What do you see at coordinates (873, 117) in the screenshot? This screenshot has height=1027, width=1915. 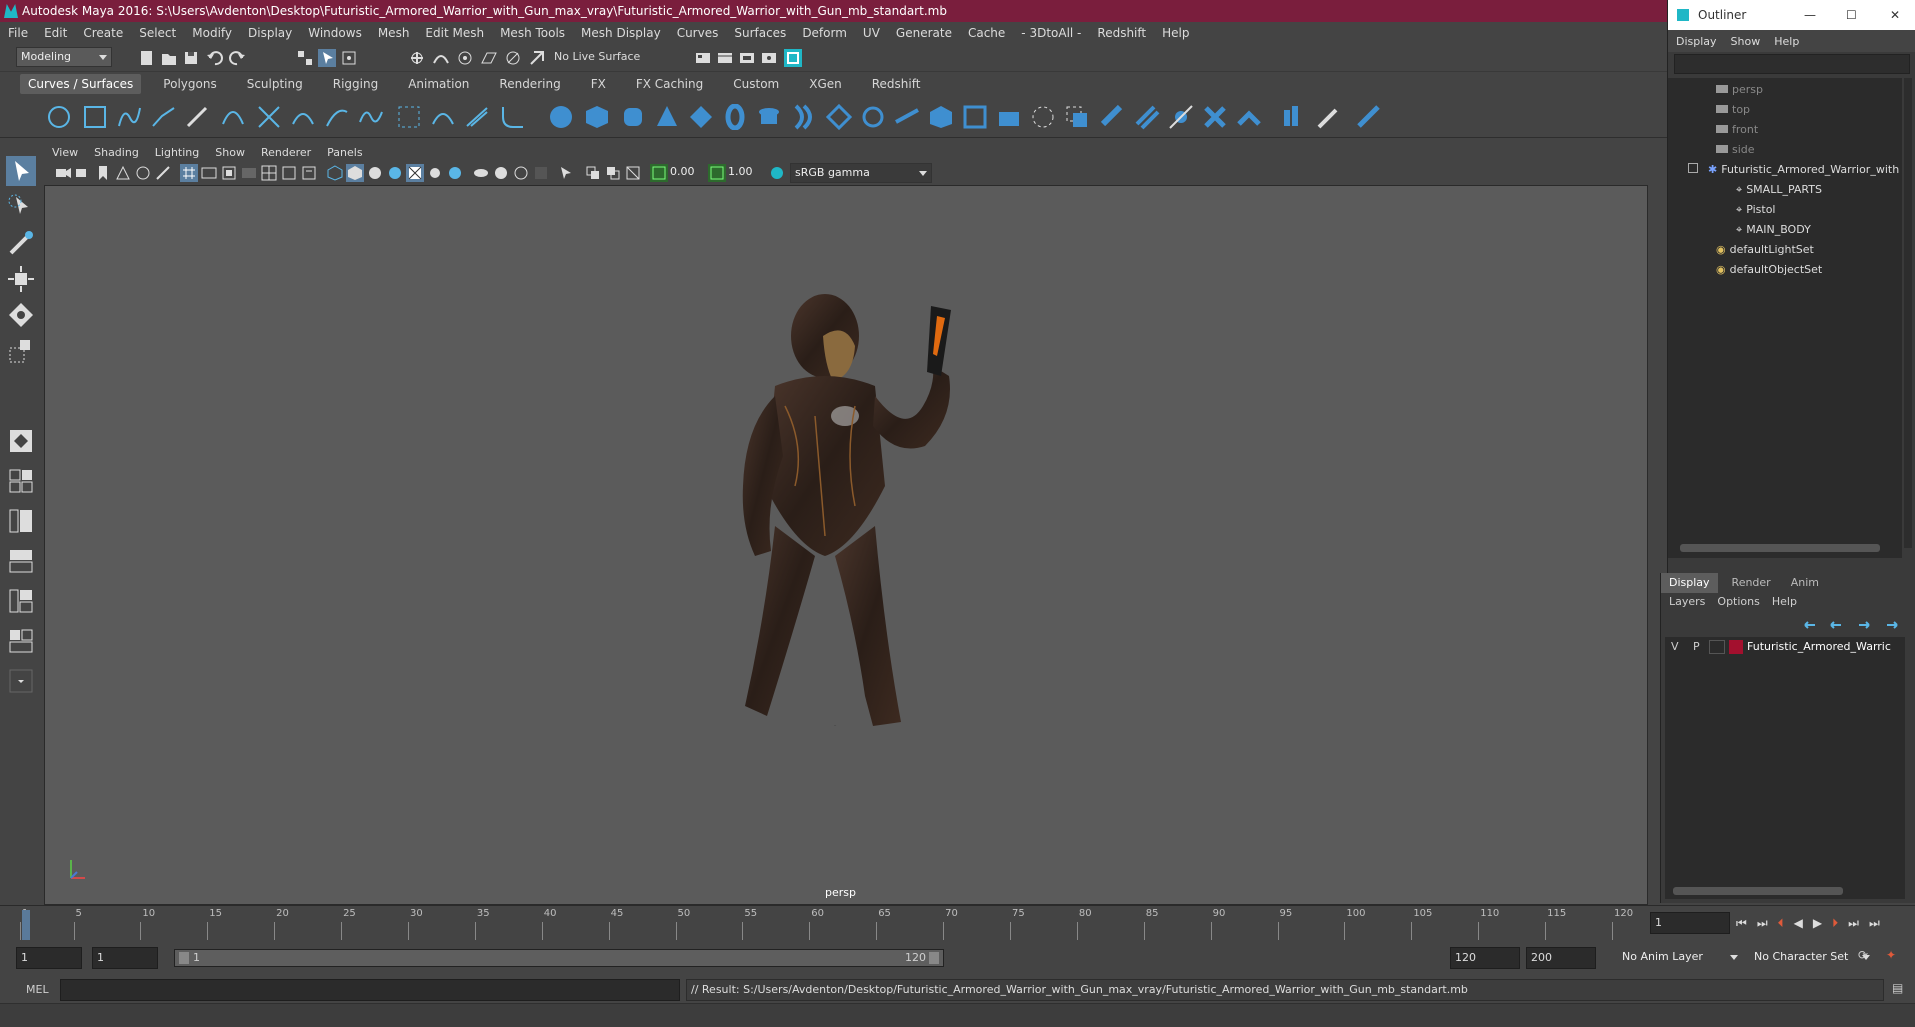 I see `extrude-icon` at bounding box center [873, 117].